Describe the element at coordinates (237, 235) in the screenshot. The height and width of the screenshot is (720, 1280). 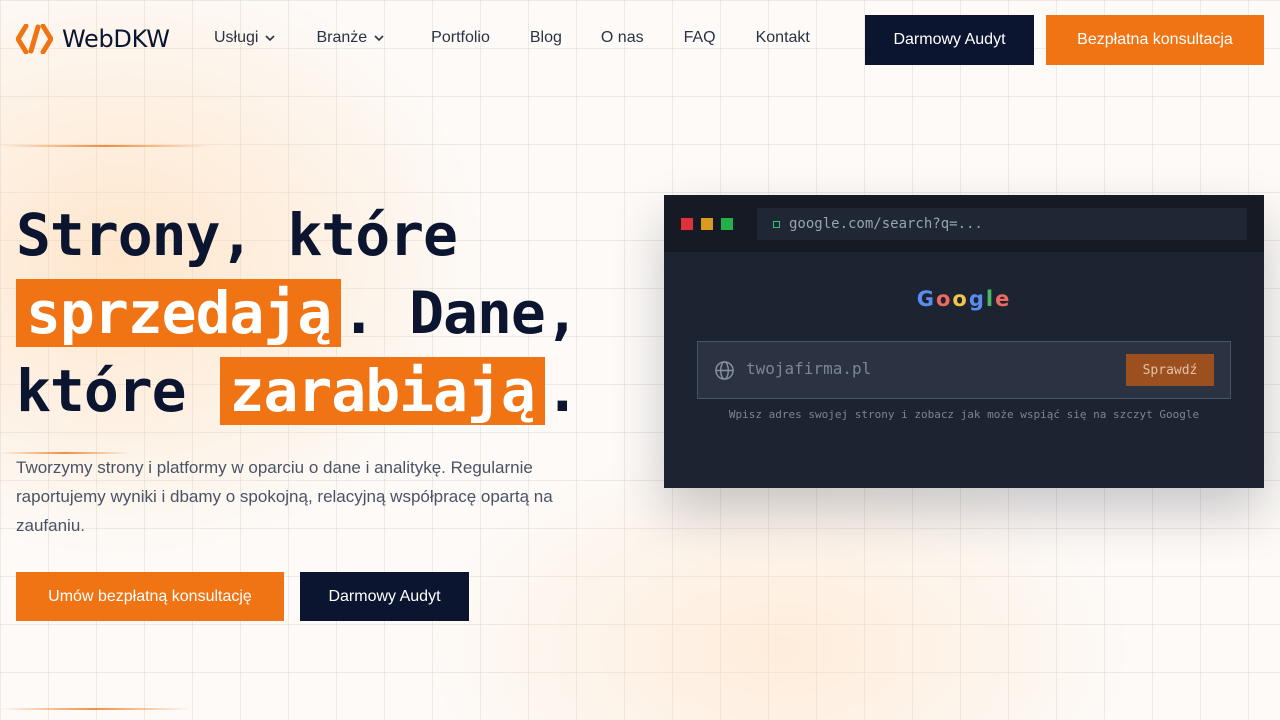
I see `headline-text: Strony, które` at that location.